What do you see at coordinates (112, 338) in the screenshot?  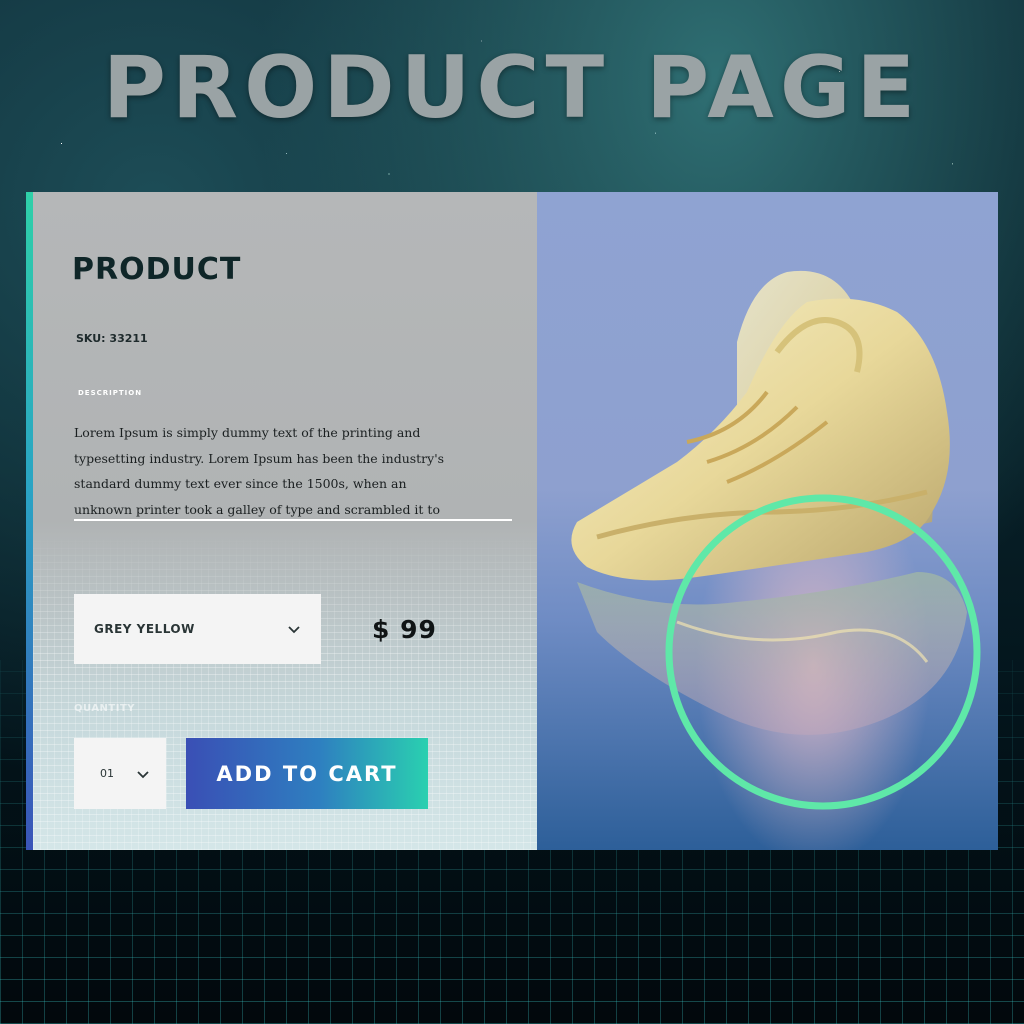 I see `product-sku: SKU: 33211` at bounding box center [112, 338].